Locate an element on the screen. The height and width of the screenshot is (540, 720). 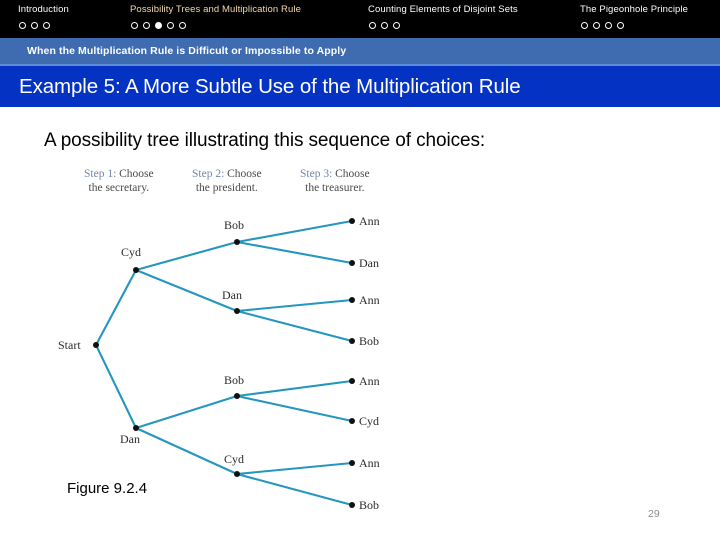
tree-node-label-leaf-3: Ann is located at coordinates (369, 300).